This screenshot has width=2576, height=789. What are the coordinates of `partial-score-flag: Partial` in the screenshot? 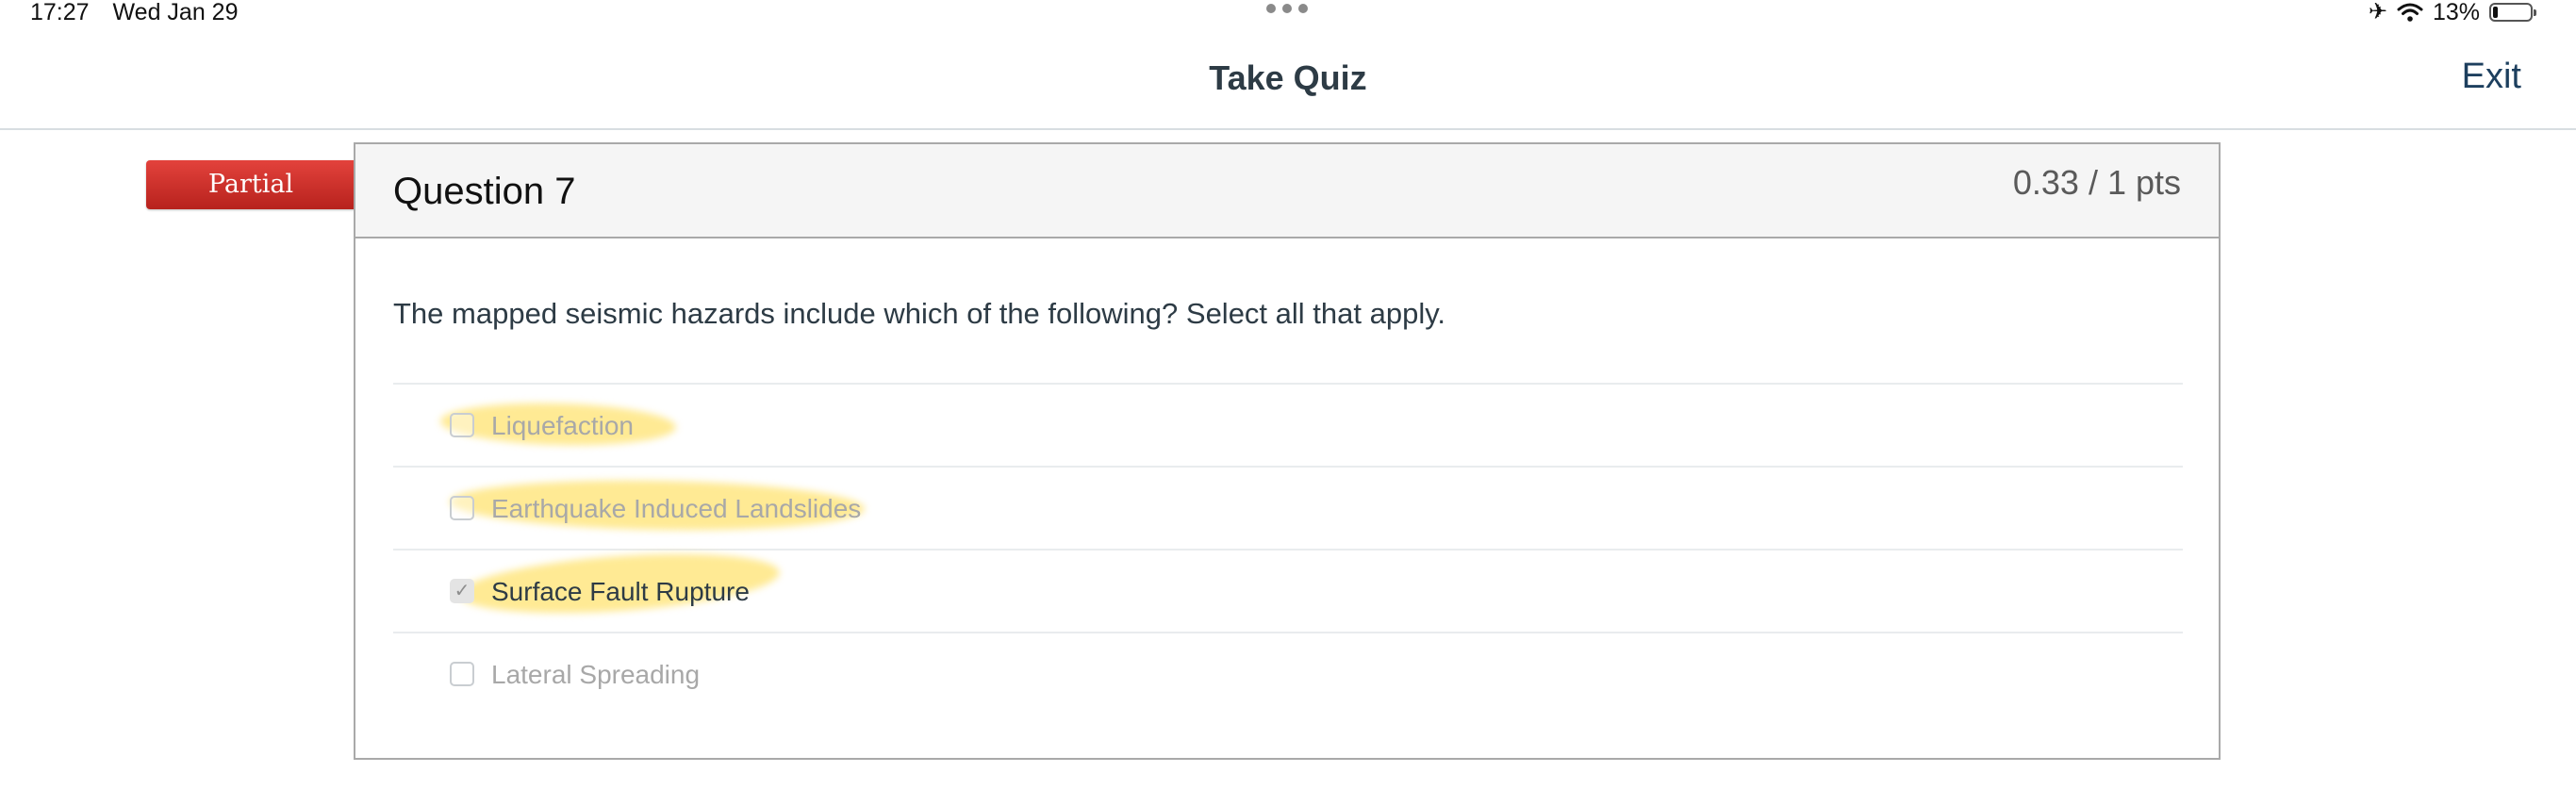 It's located at (264, 185).